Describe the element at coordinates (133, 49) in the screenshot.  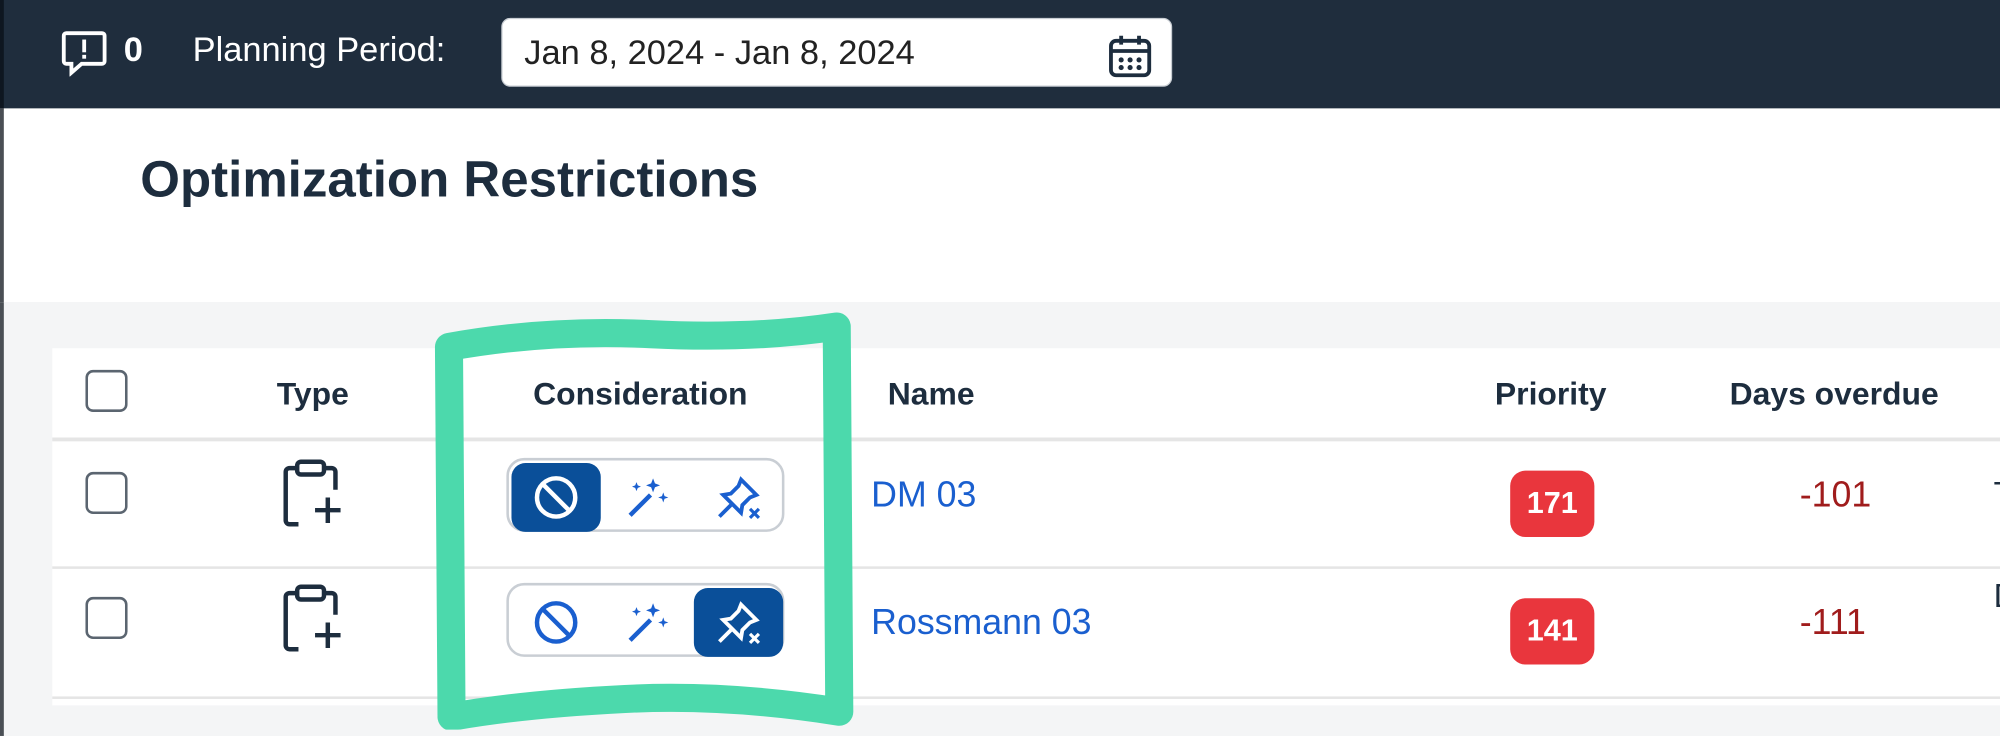
I see `message-count: 0` at that location.